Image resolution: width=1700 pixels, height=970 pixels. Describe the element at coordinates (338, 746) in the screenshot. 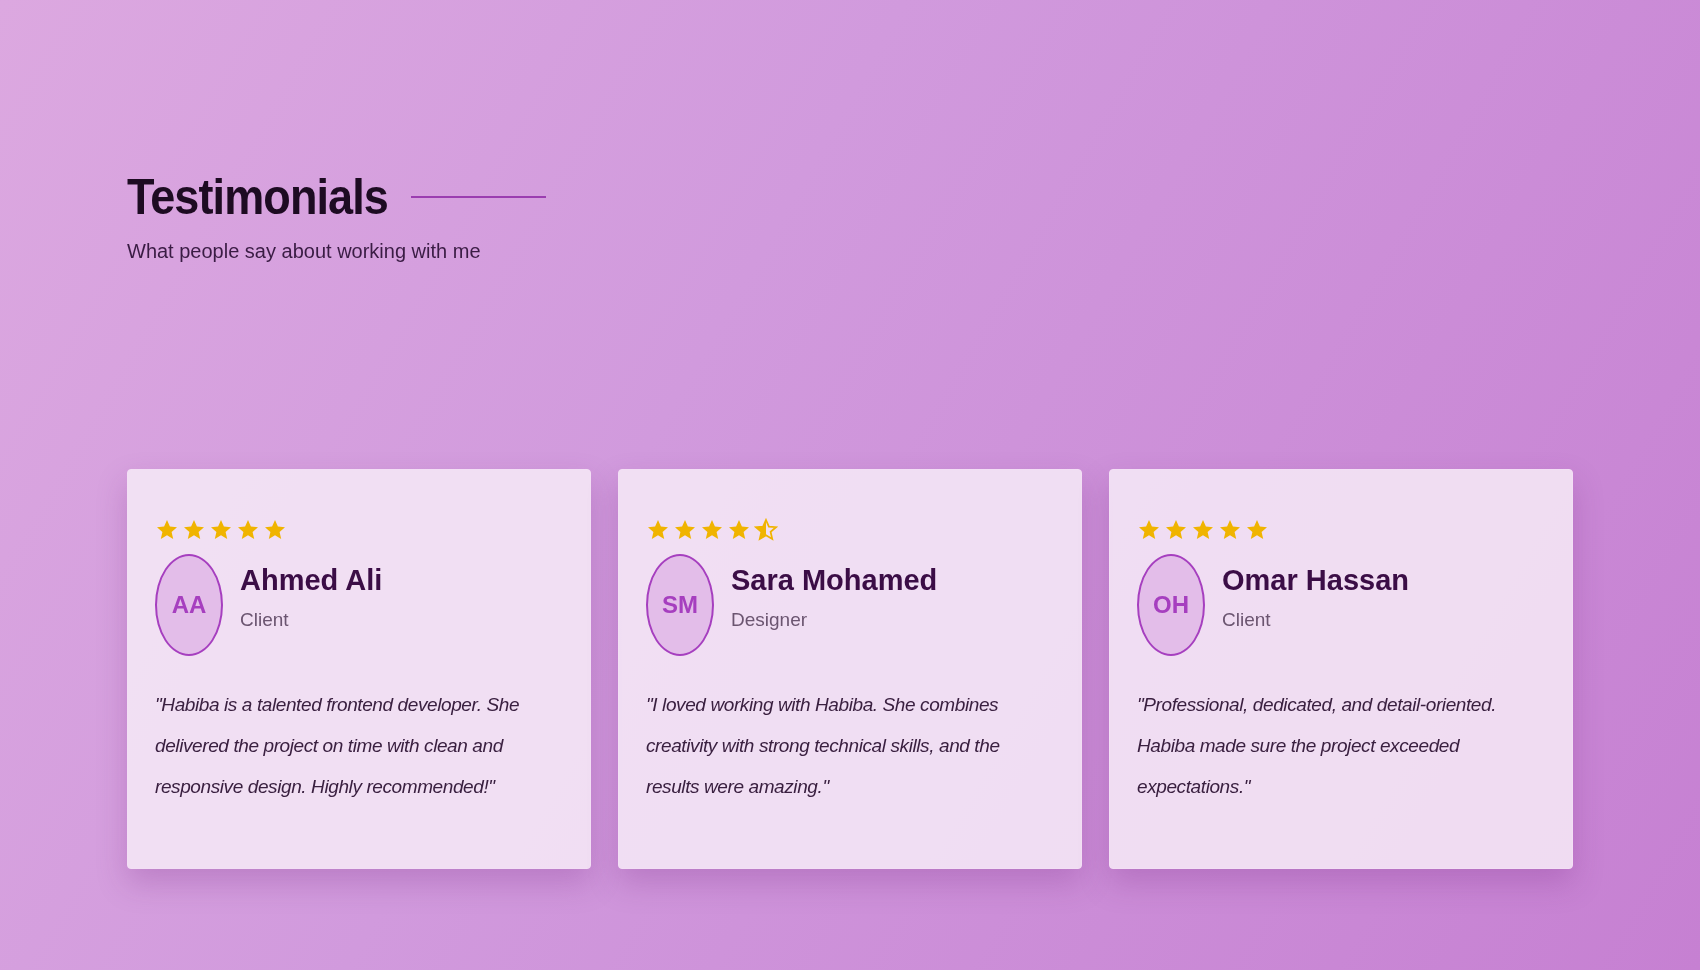

I see `testimonial-quote: "Habiba is a talented frontend developer. She delivered the project on time with clean and responsive design. Highly recommended!"` at that location.